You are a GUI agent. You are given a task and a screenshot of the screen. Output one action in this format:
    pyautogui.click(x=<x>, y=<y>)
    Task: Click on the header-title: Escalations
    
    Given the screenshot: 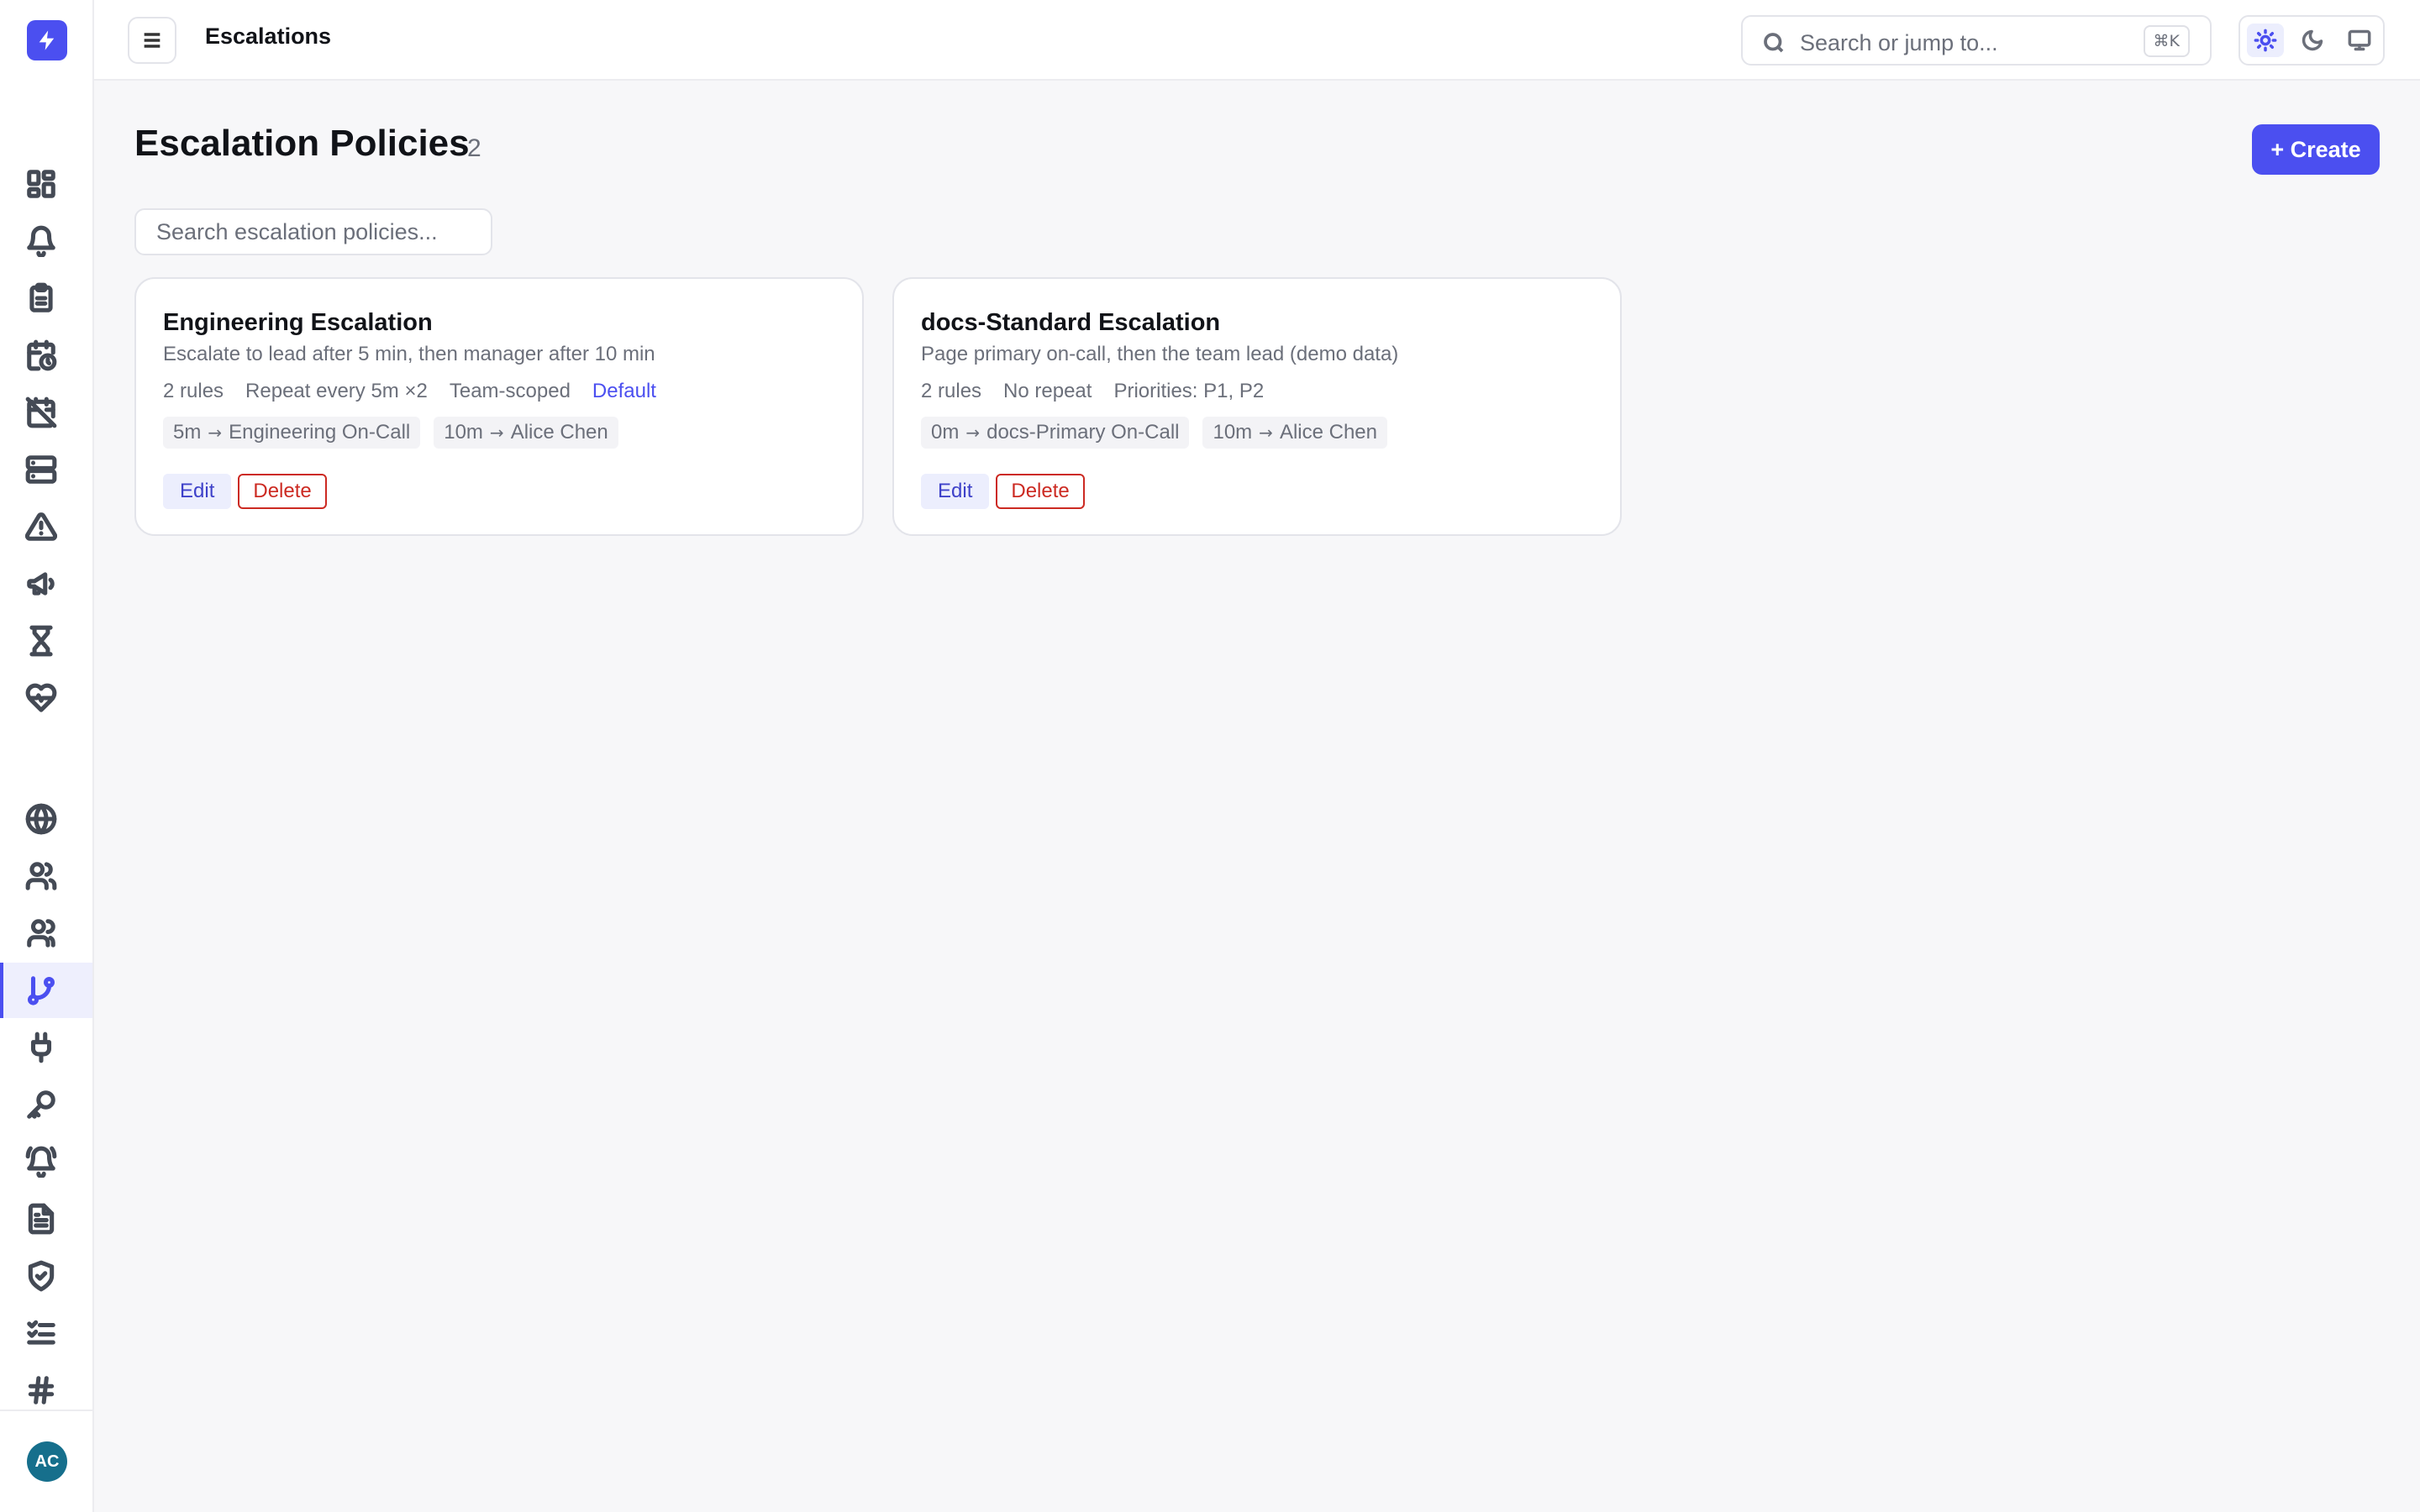 What is the action you would take?
    pyautogui.click(x=268, y=36)
    